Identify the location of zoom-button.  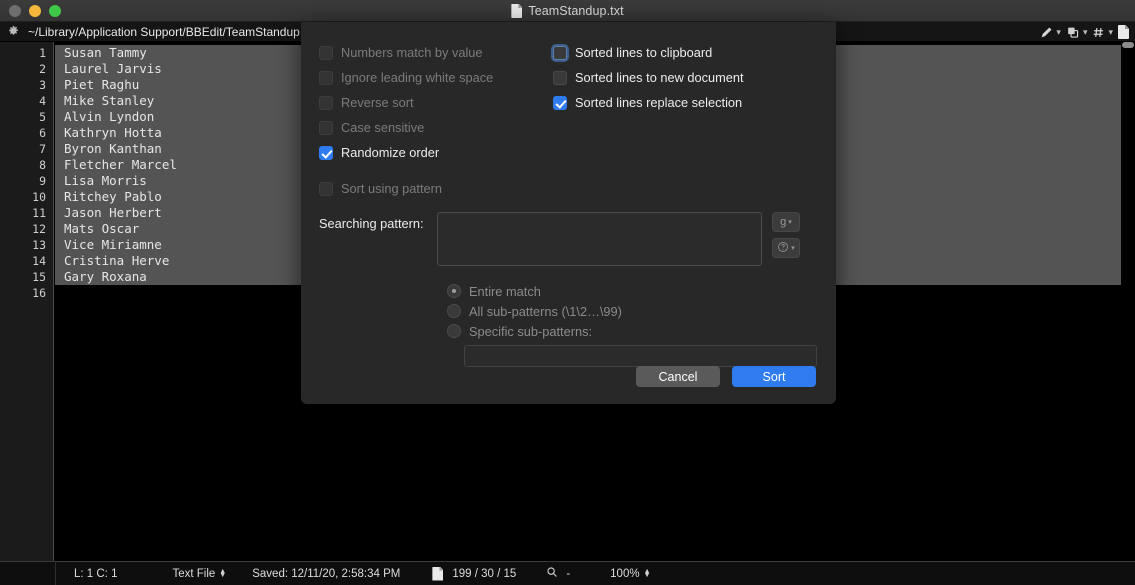
(55, 10).